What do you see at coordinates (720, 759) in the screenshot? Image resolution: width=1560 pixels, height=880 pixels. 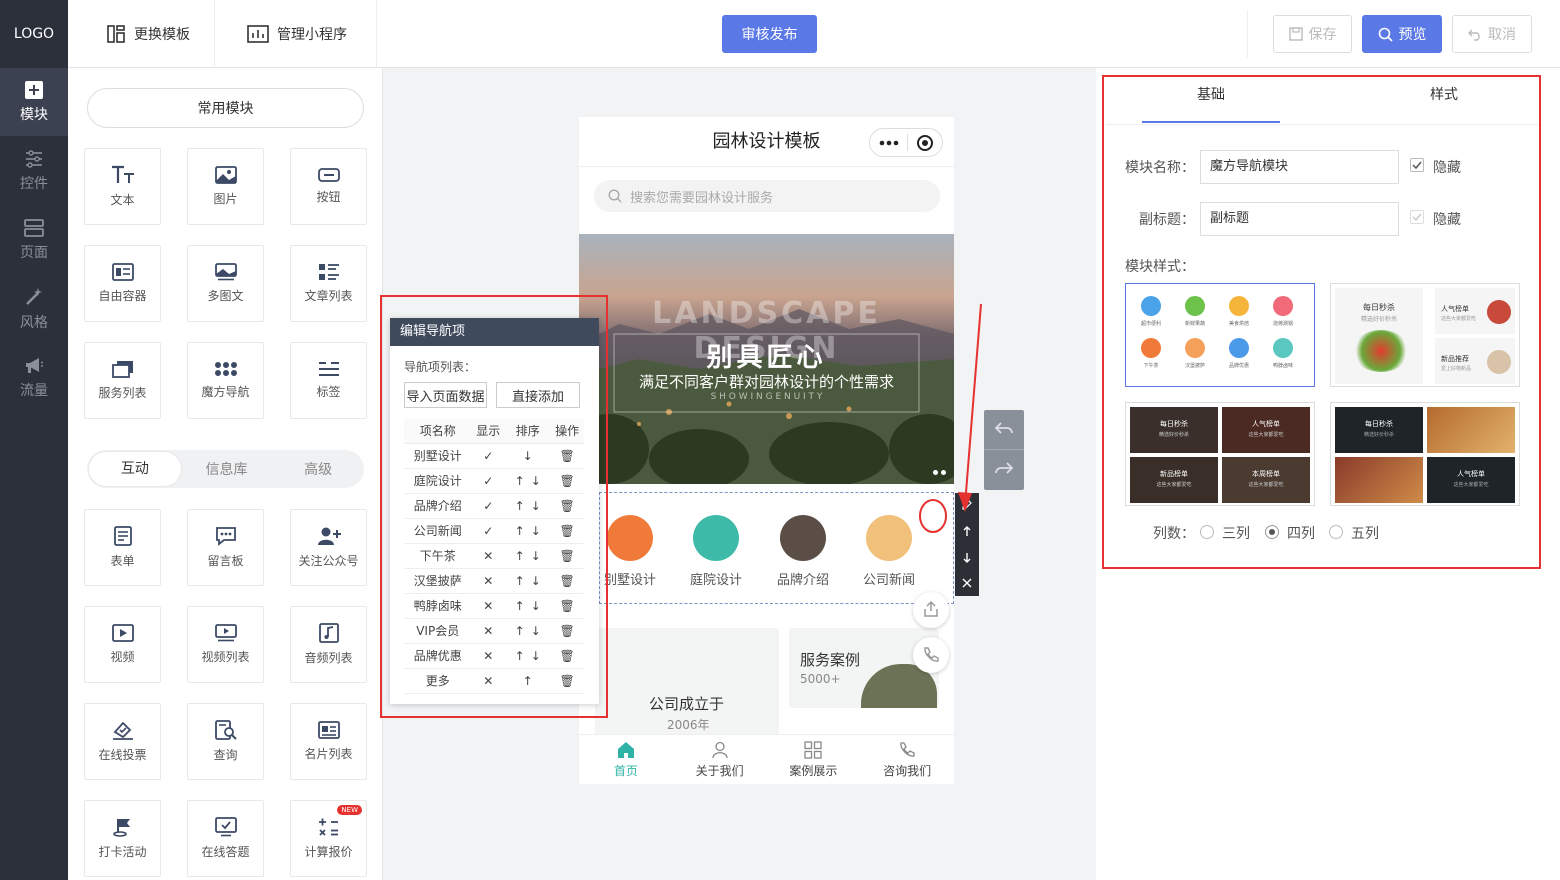 I see `tab-about: 关于我们` at bounding box center [720, 759].